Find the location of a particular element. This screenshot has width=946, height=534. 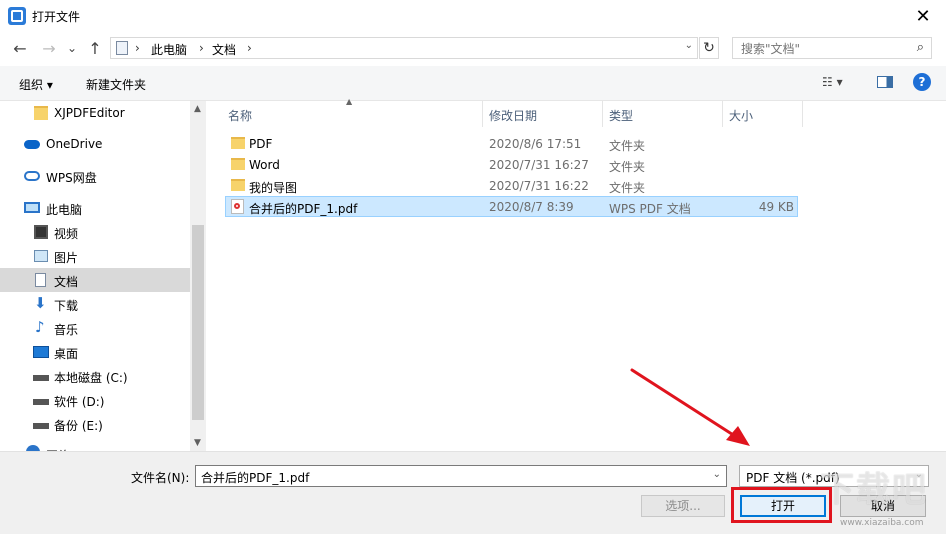

nav-item-label: 视频 is located at coordinates (66, 234).